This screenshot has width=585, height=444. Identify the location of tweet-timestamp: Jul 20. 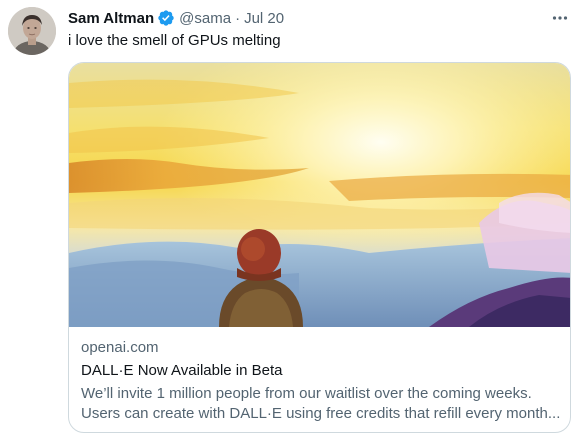
(264, 18).